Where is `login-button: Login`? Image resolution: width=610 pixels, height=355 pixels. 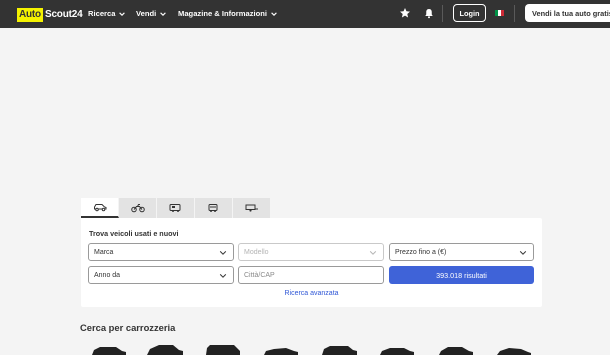
login-button: Login is located at coordinates (469, 13).